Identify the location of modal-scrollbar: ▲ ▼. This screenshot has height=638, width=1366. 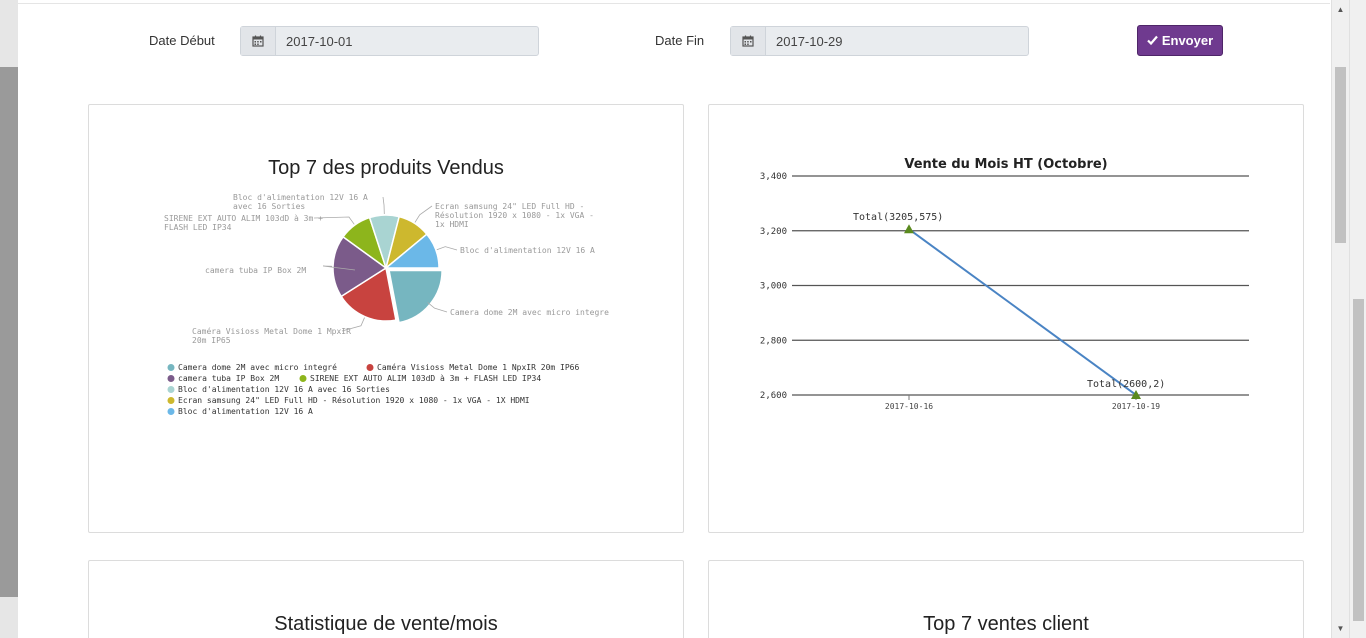
(1340, 319).